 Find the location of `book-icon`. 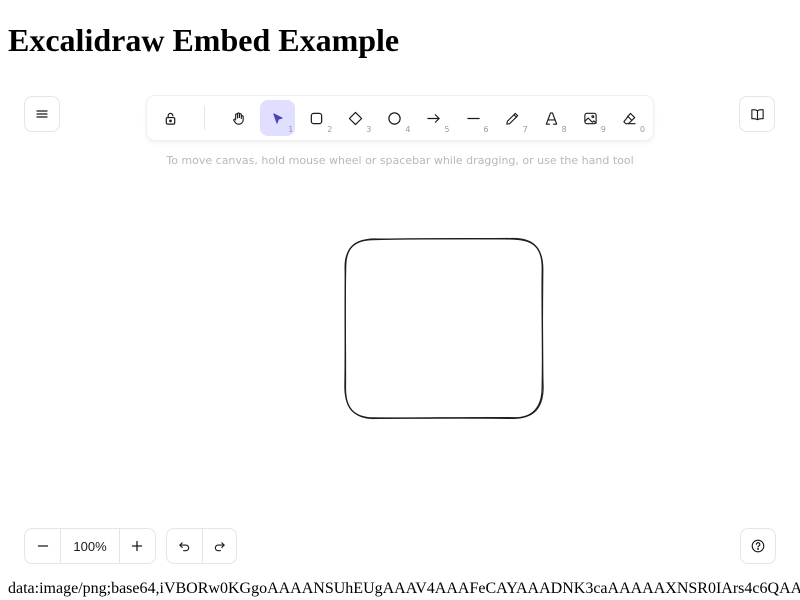

book-icon is located at coordinates (757, 114).